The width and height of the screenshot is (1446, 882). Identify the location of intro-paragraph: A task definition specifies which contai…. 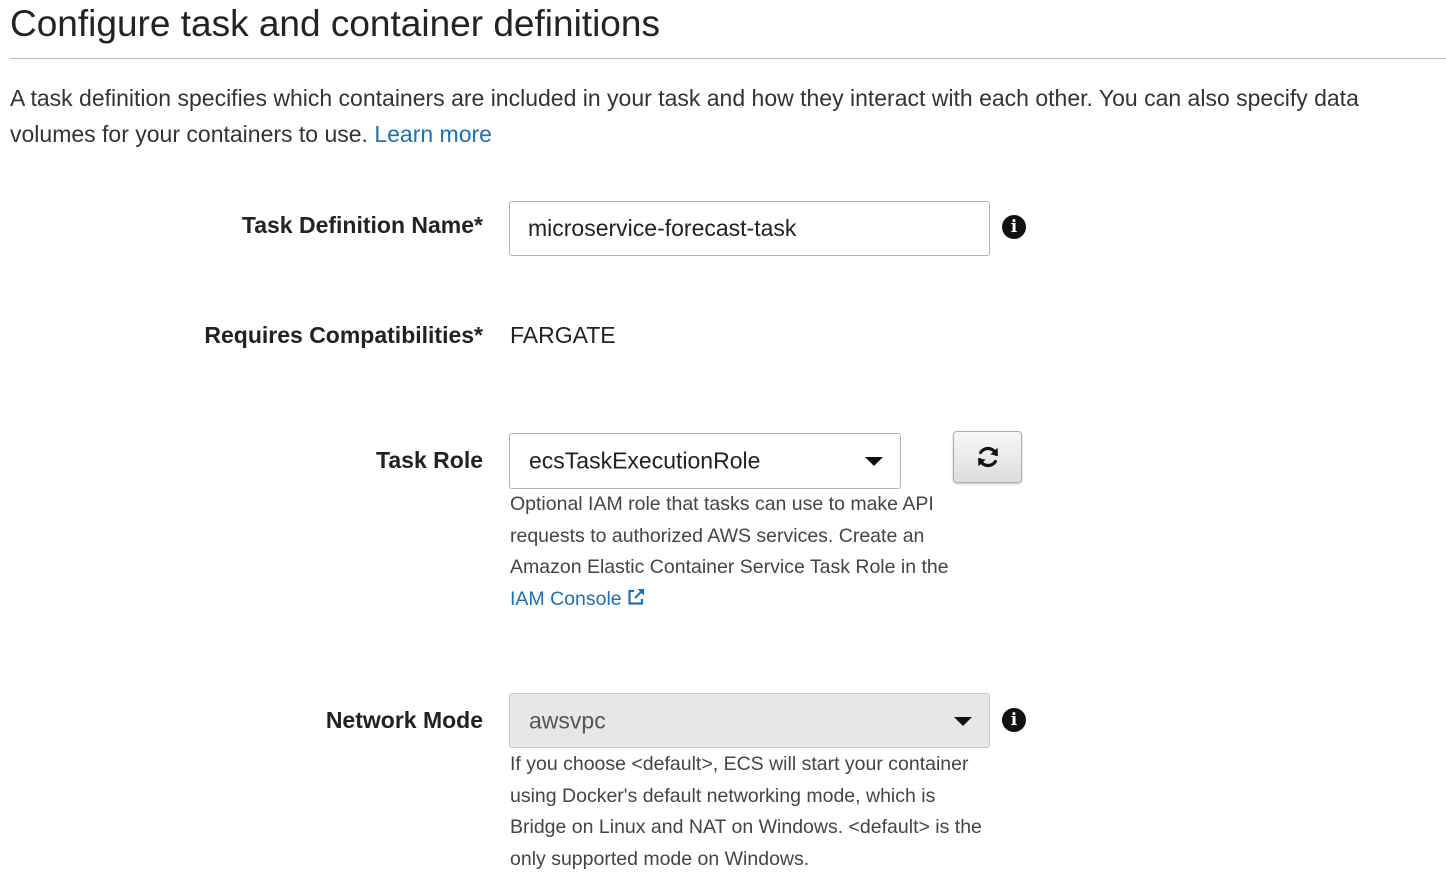
(728, 116).